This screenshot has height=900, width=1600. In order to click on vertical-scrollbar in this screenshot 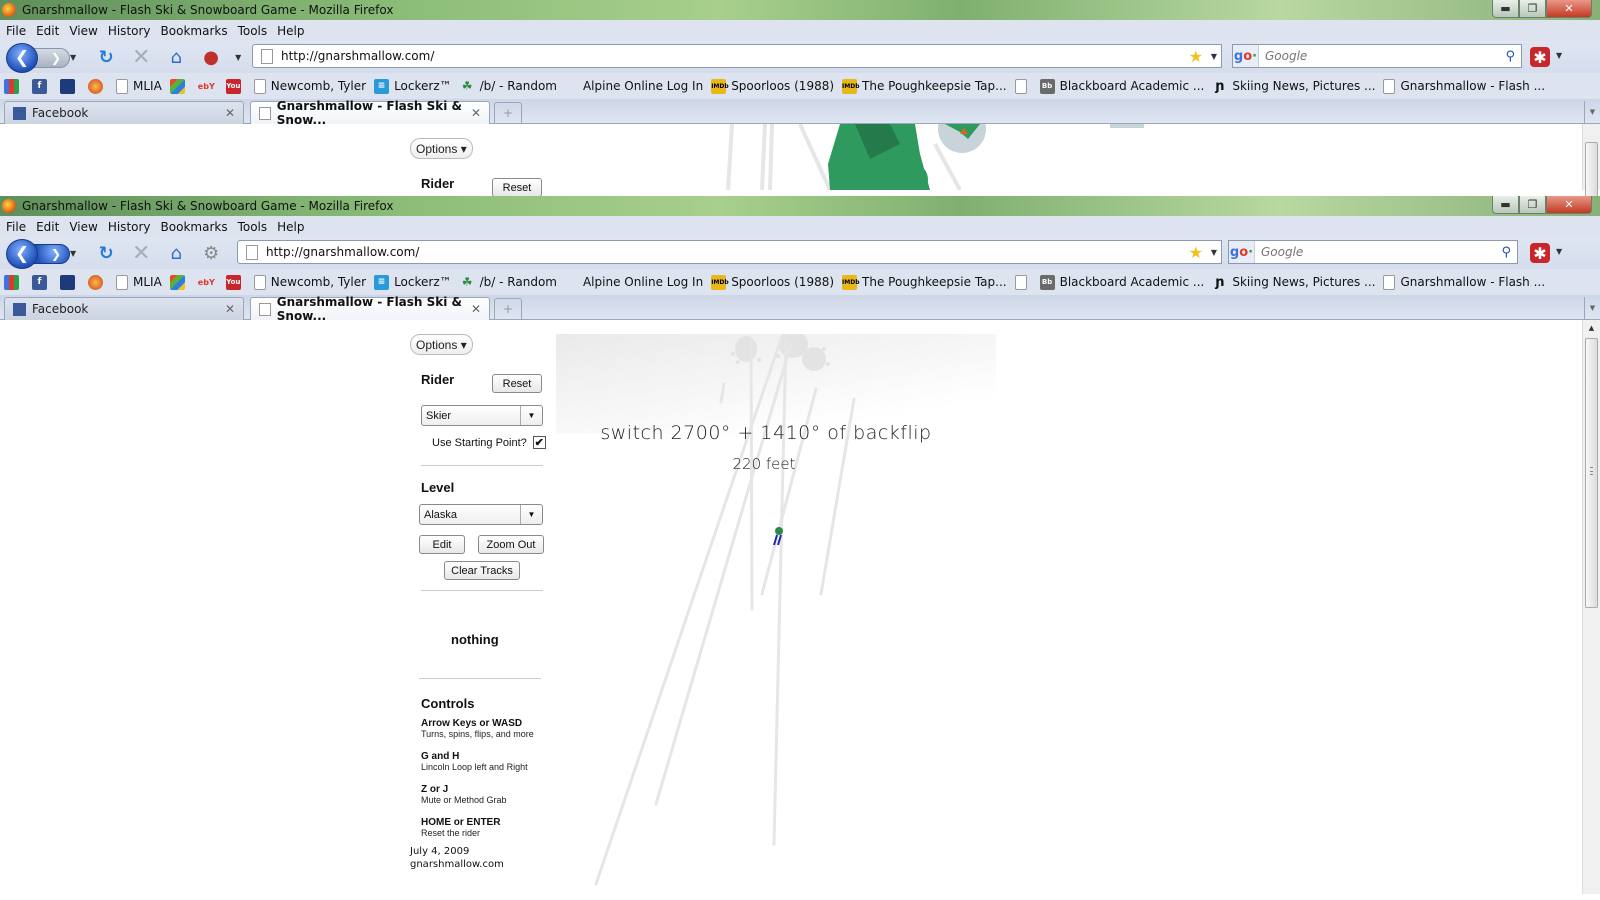, I will do `click(1591, 160)`.